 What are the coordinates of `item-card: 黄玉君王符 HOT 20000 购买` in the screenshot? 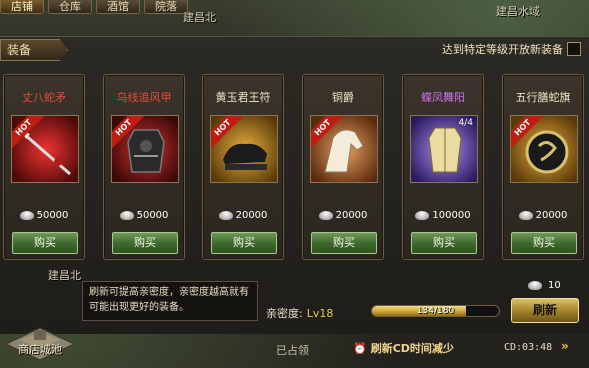 It's located at (243, 167).